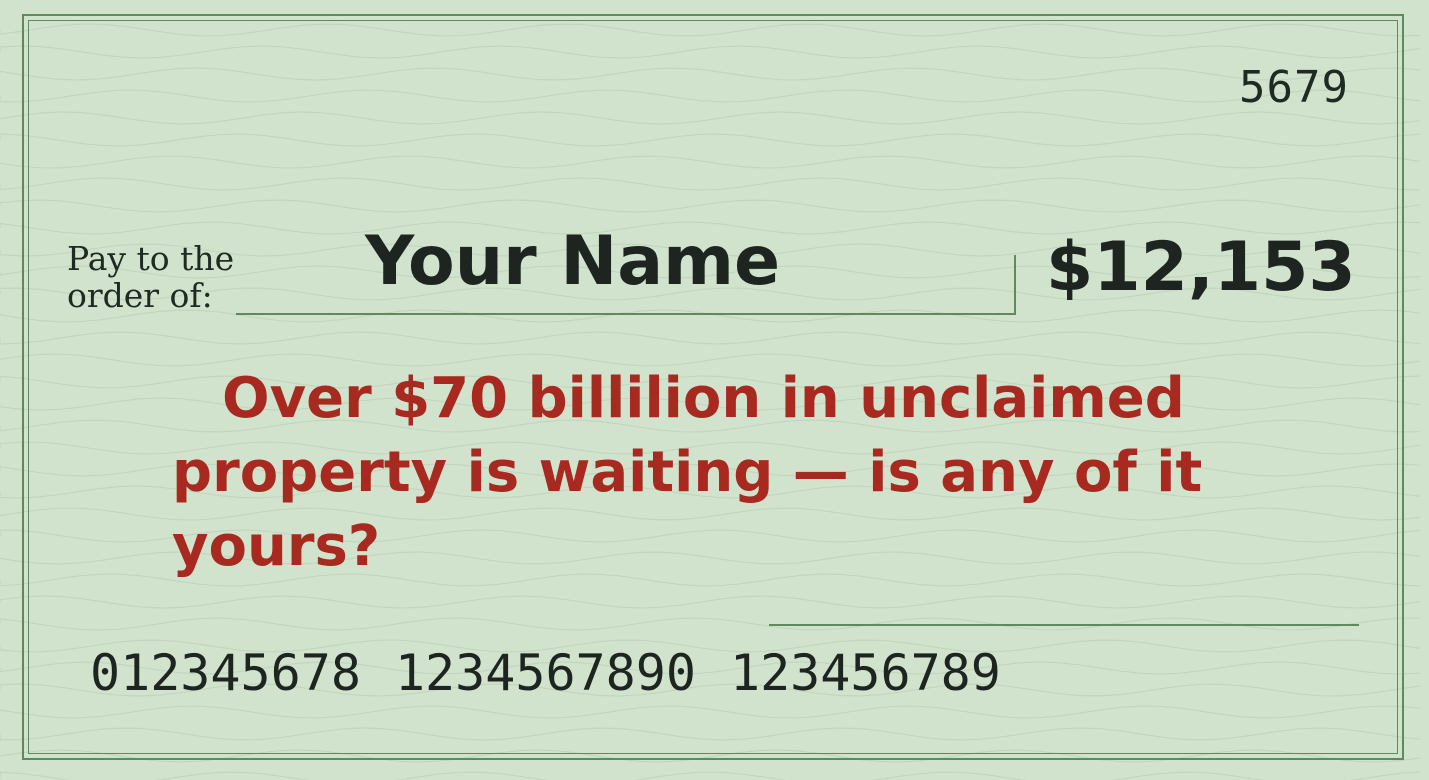 Image resolution: width=1429 pixels, height=780 pixels. I want to click on check-amount: $12,153, so click(1201, 267).